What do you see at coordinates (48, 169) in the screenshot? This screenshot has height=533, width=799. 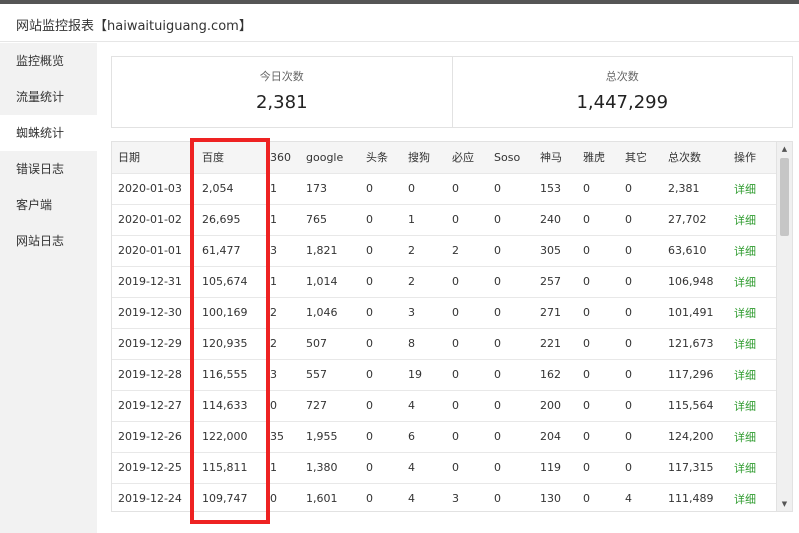 I see `sidebar-item-error-log: 错误日志` at bounding box center [48, 169].